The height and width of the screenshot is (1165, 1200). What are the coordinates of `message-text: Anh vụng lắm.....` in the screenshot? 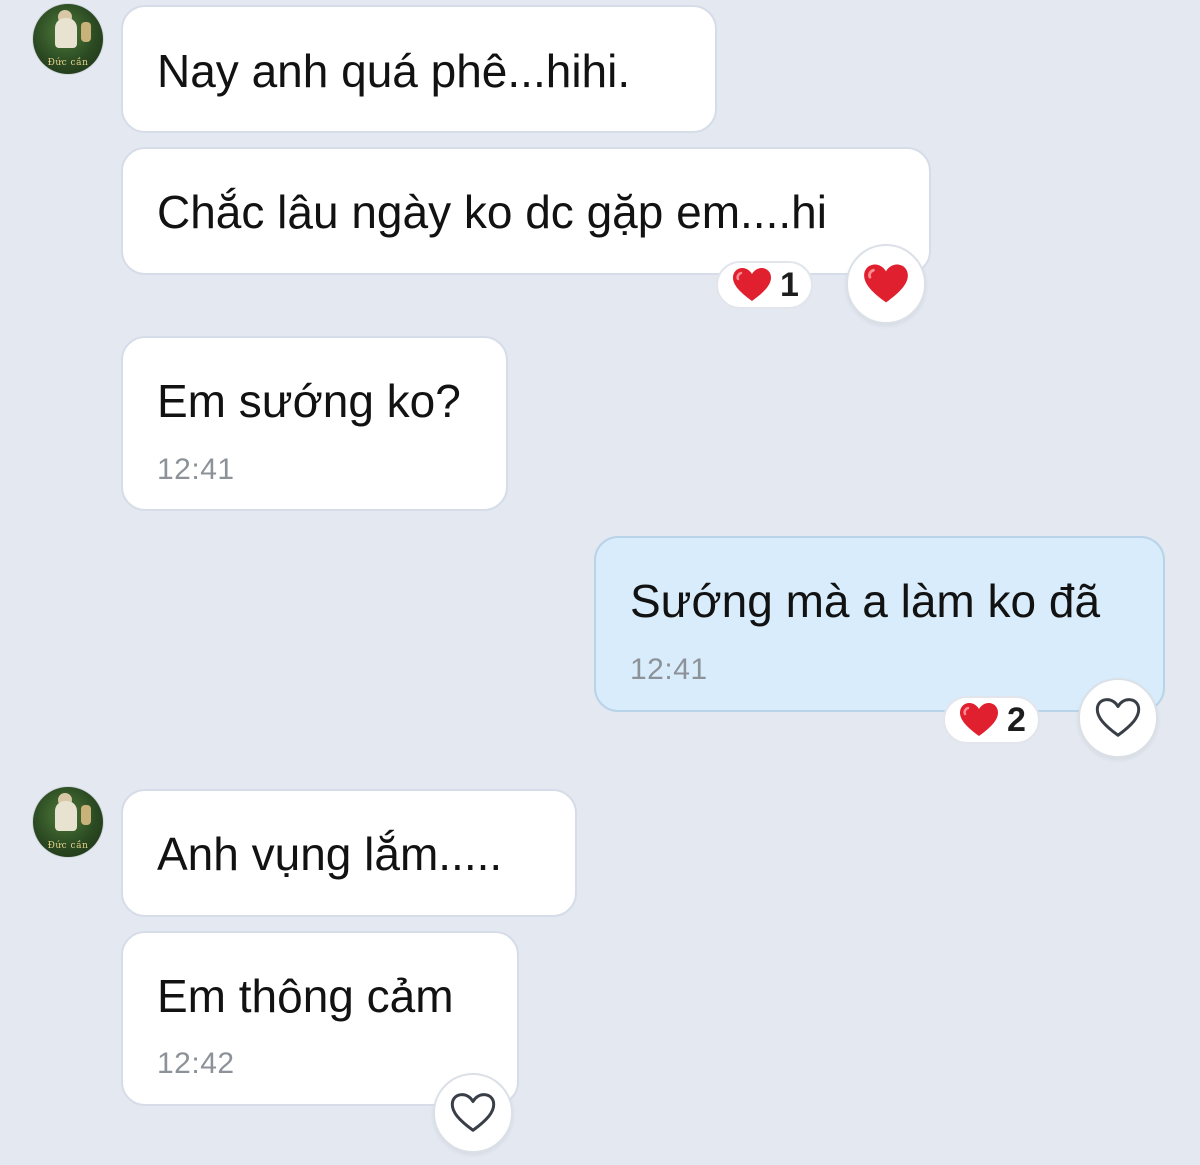 It's located at (330, 854).